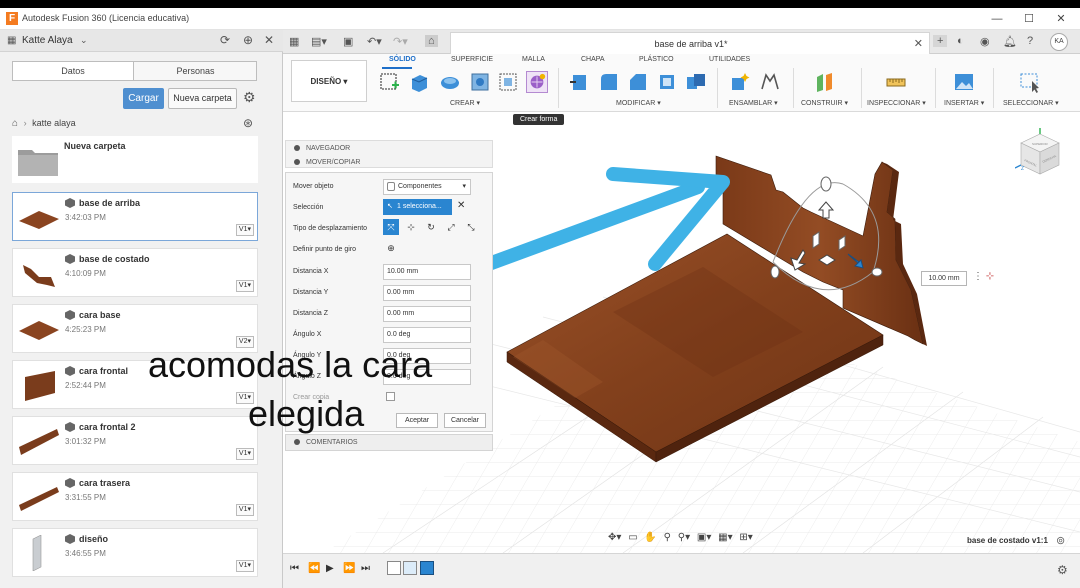 This screenshot has width=1080, height=588. Describe the element at coordinates (391, 248) in the screenshot. I see `pivot-icon: ⊕` at that location.